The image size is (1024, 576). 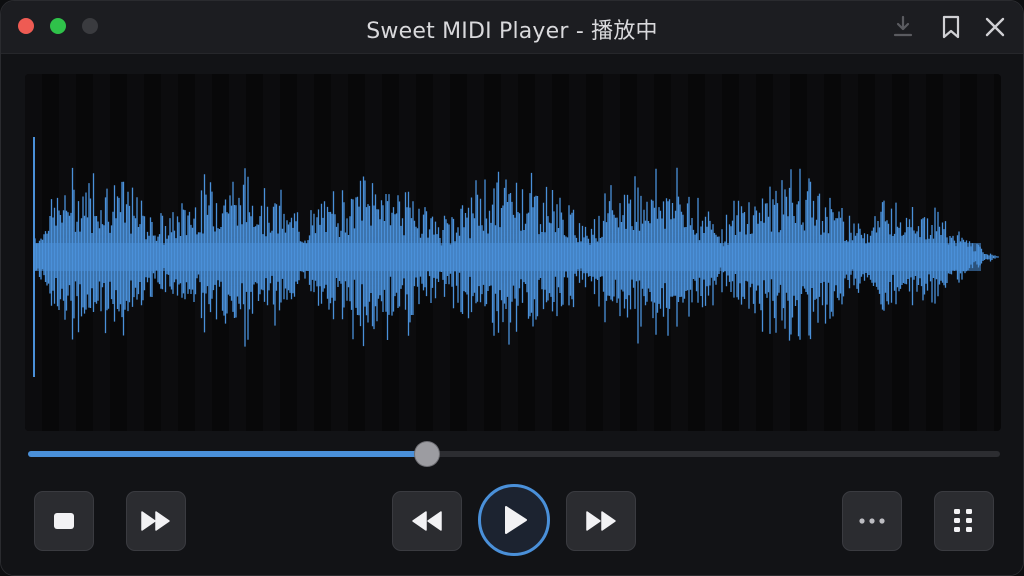 I want to click on rewind-icon, so click(x=427, y=521).